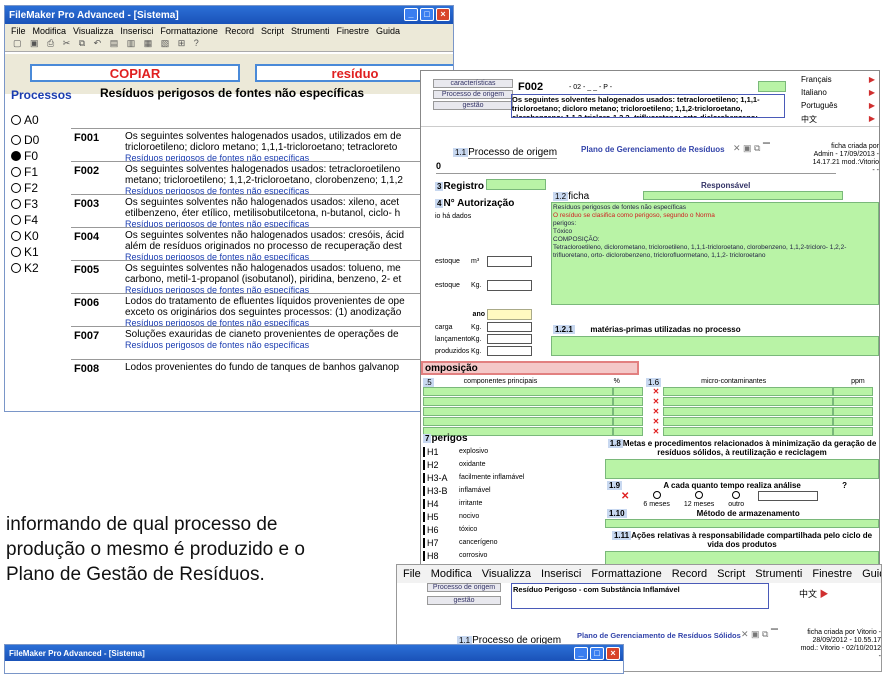 This screenshot has width=883, height=674. What do you see at coordinates (788, 496) in the screenshot?
I see `outro-field` at bounding box center [788, 496].